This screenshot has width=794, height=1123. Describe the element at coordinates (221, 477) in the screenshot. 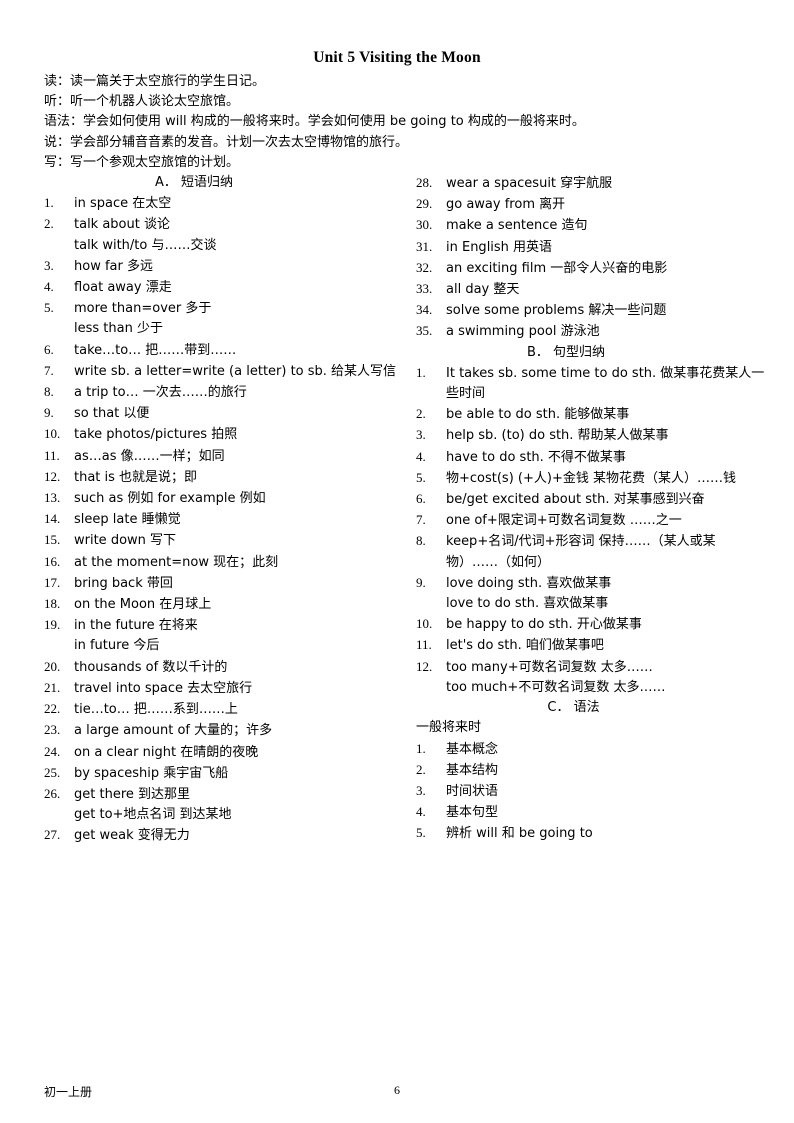

I see `list-item: 12. that is 也就是说；即` at that location.